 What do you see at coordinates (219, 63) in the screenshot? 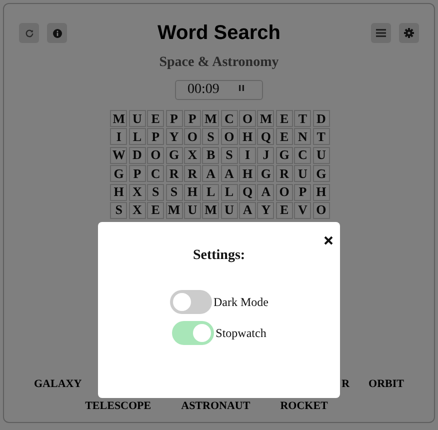
I see `category-title: Space & Astronomy` at bounding box center [219, 63].